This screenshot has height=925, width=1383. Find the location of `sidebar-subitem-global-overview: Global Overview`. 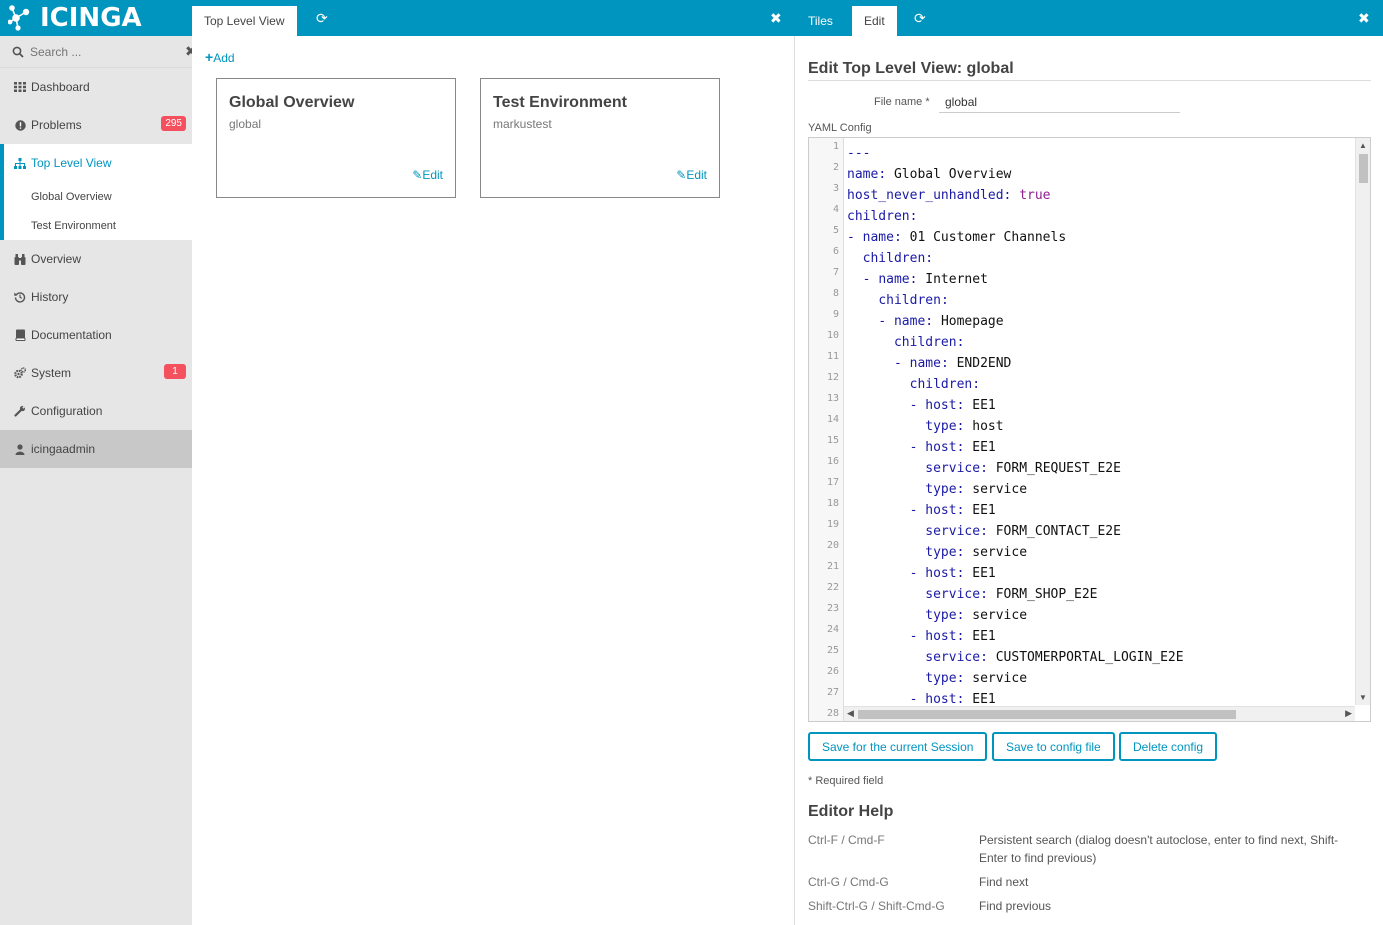

sidebar-subitem-global-overview: Global Overview is located at coordinates (98, 196).